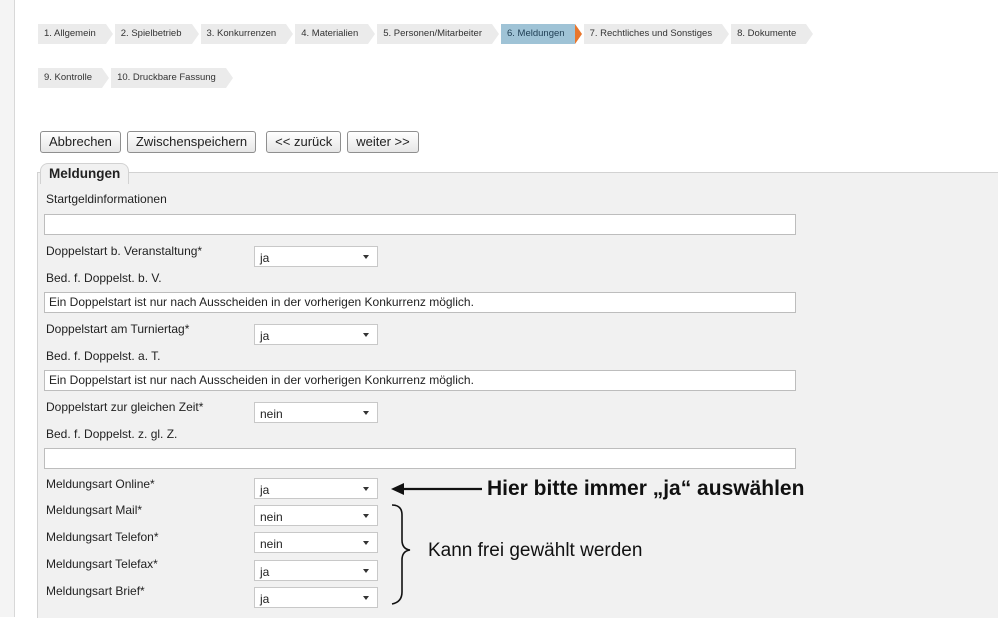  What do you see at coordinates (316, 570) in the screenshot?
I see `meldungsart-telefax-select: ja` at bounding box center [316, 570].